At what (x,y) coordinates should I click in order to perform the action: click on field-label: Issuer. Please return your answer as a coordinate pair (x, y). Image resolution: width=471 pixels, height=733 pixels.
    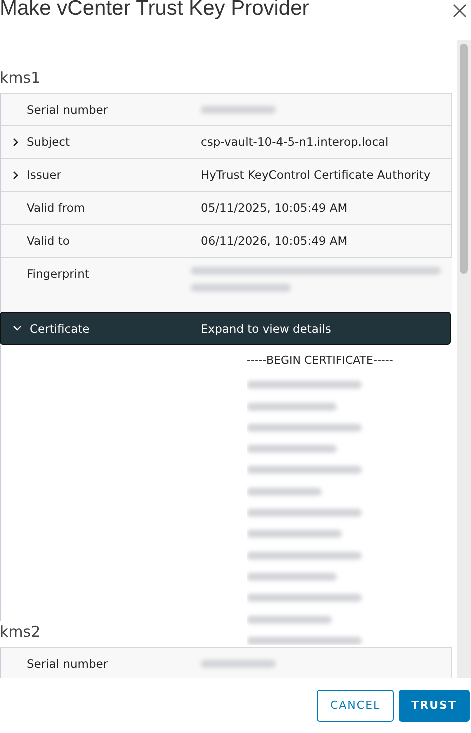
    Looking at the image, I should click on (44, 175).